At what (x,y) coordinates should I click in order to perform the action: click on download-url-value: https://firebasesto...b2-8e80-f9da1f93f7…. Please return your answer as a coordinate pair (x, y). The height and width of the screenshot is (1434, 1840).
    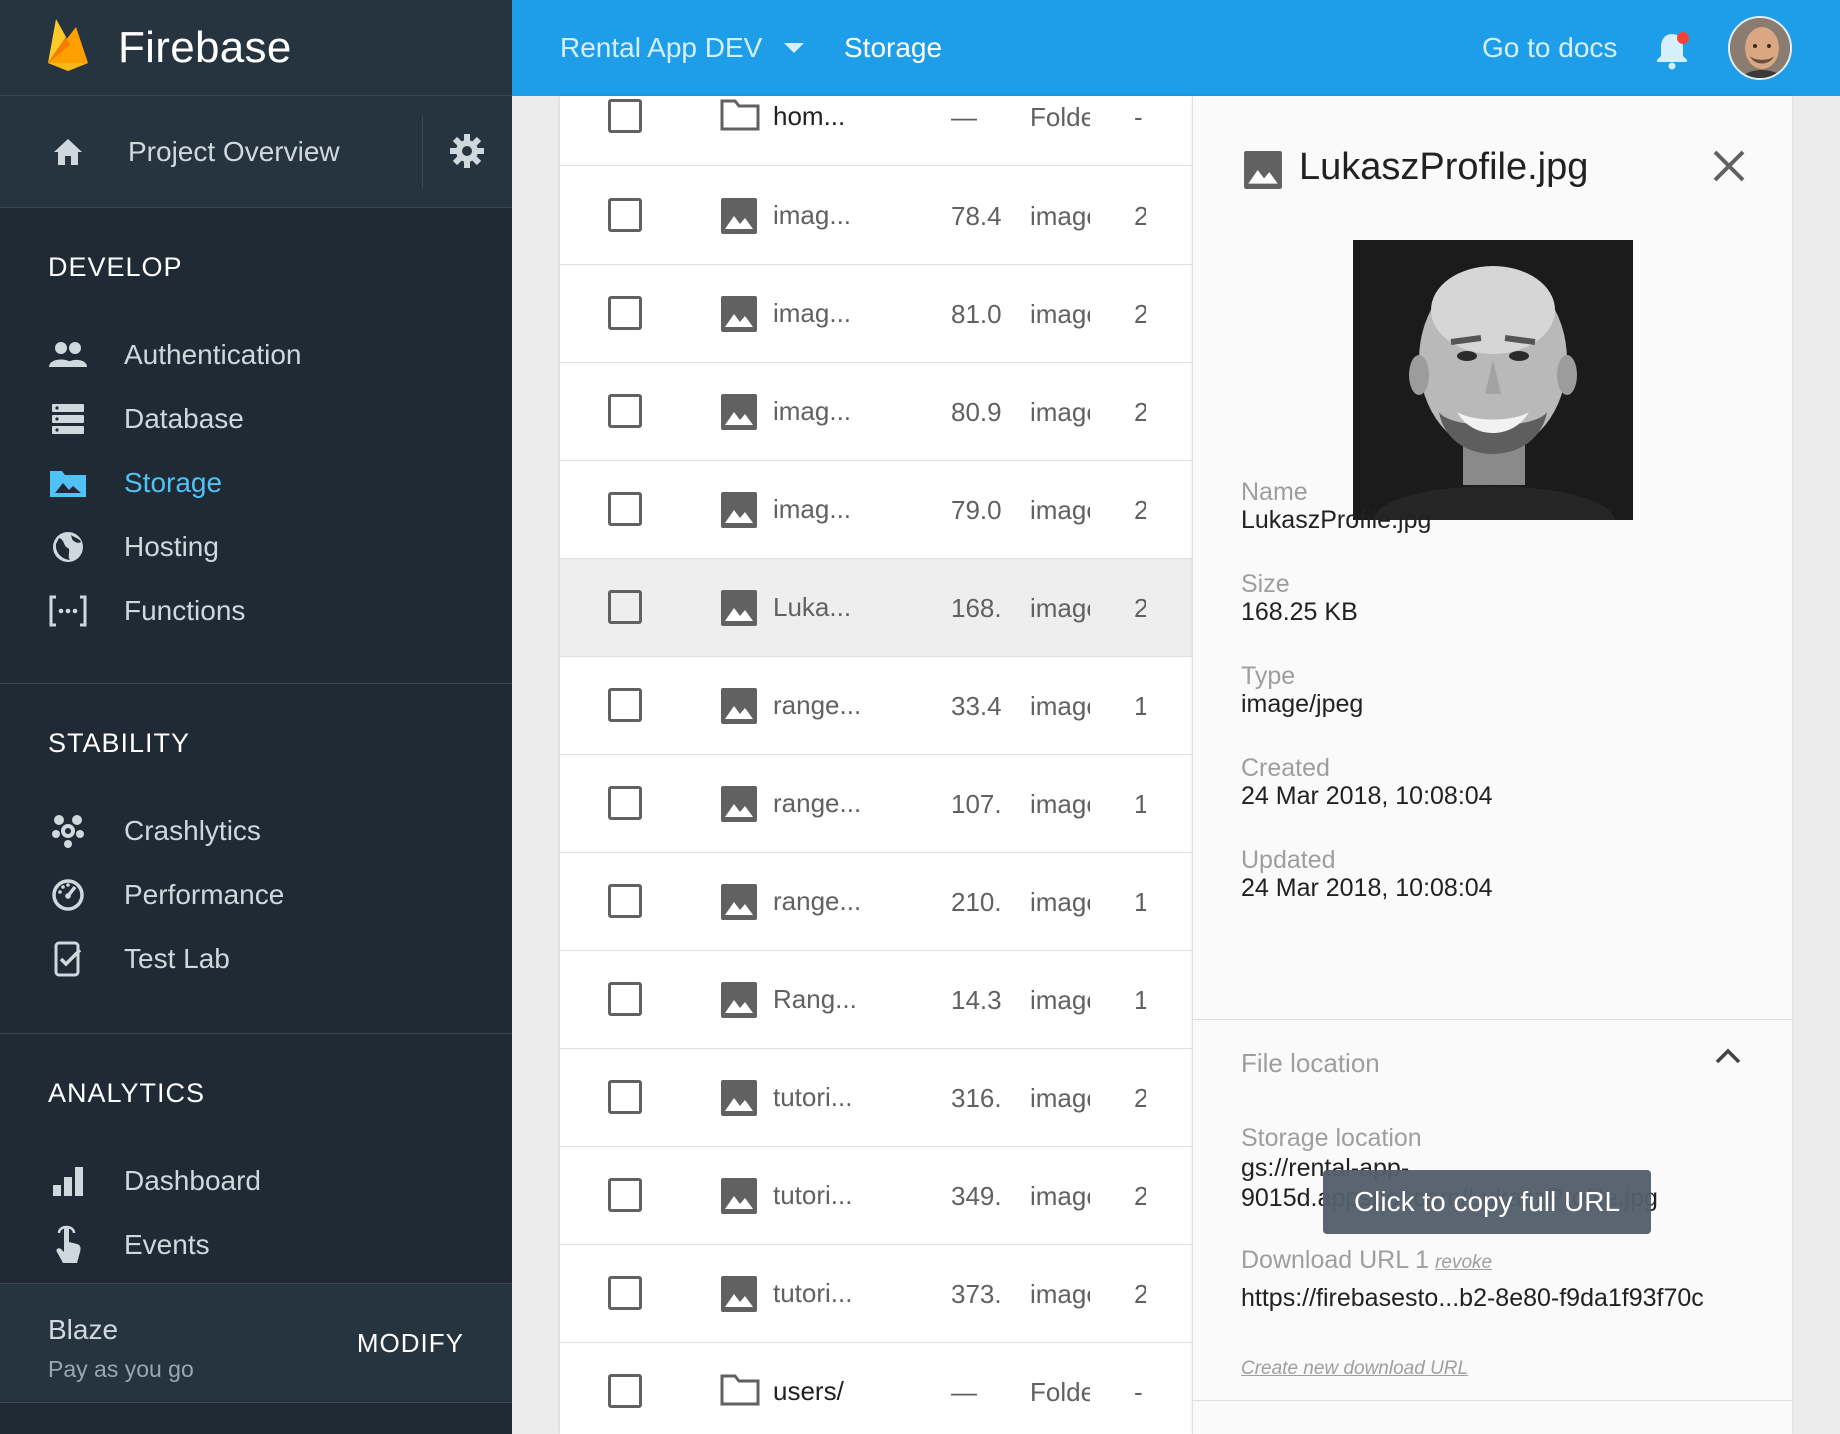
    Looking at the image, I should click on (1472, 1298).